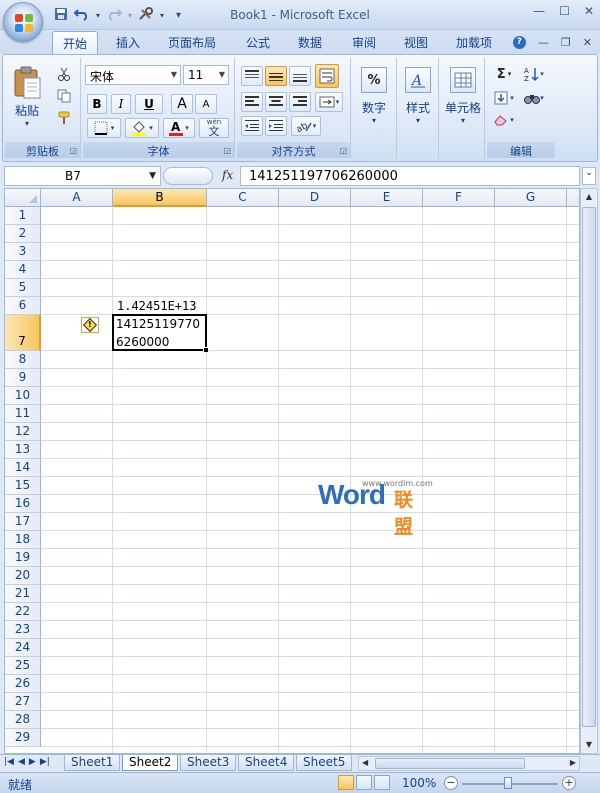 The height and width of the screenshot is (793, 600). What do you see at coordinates (564, 11) in the screenshot?
I see `maximize-button: ☐` at bounding box center [564, 11].